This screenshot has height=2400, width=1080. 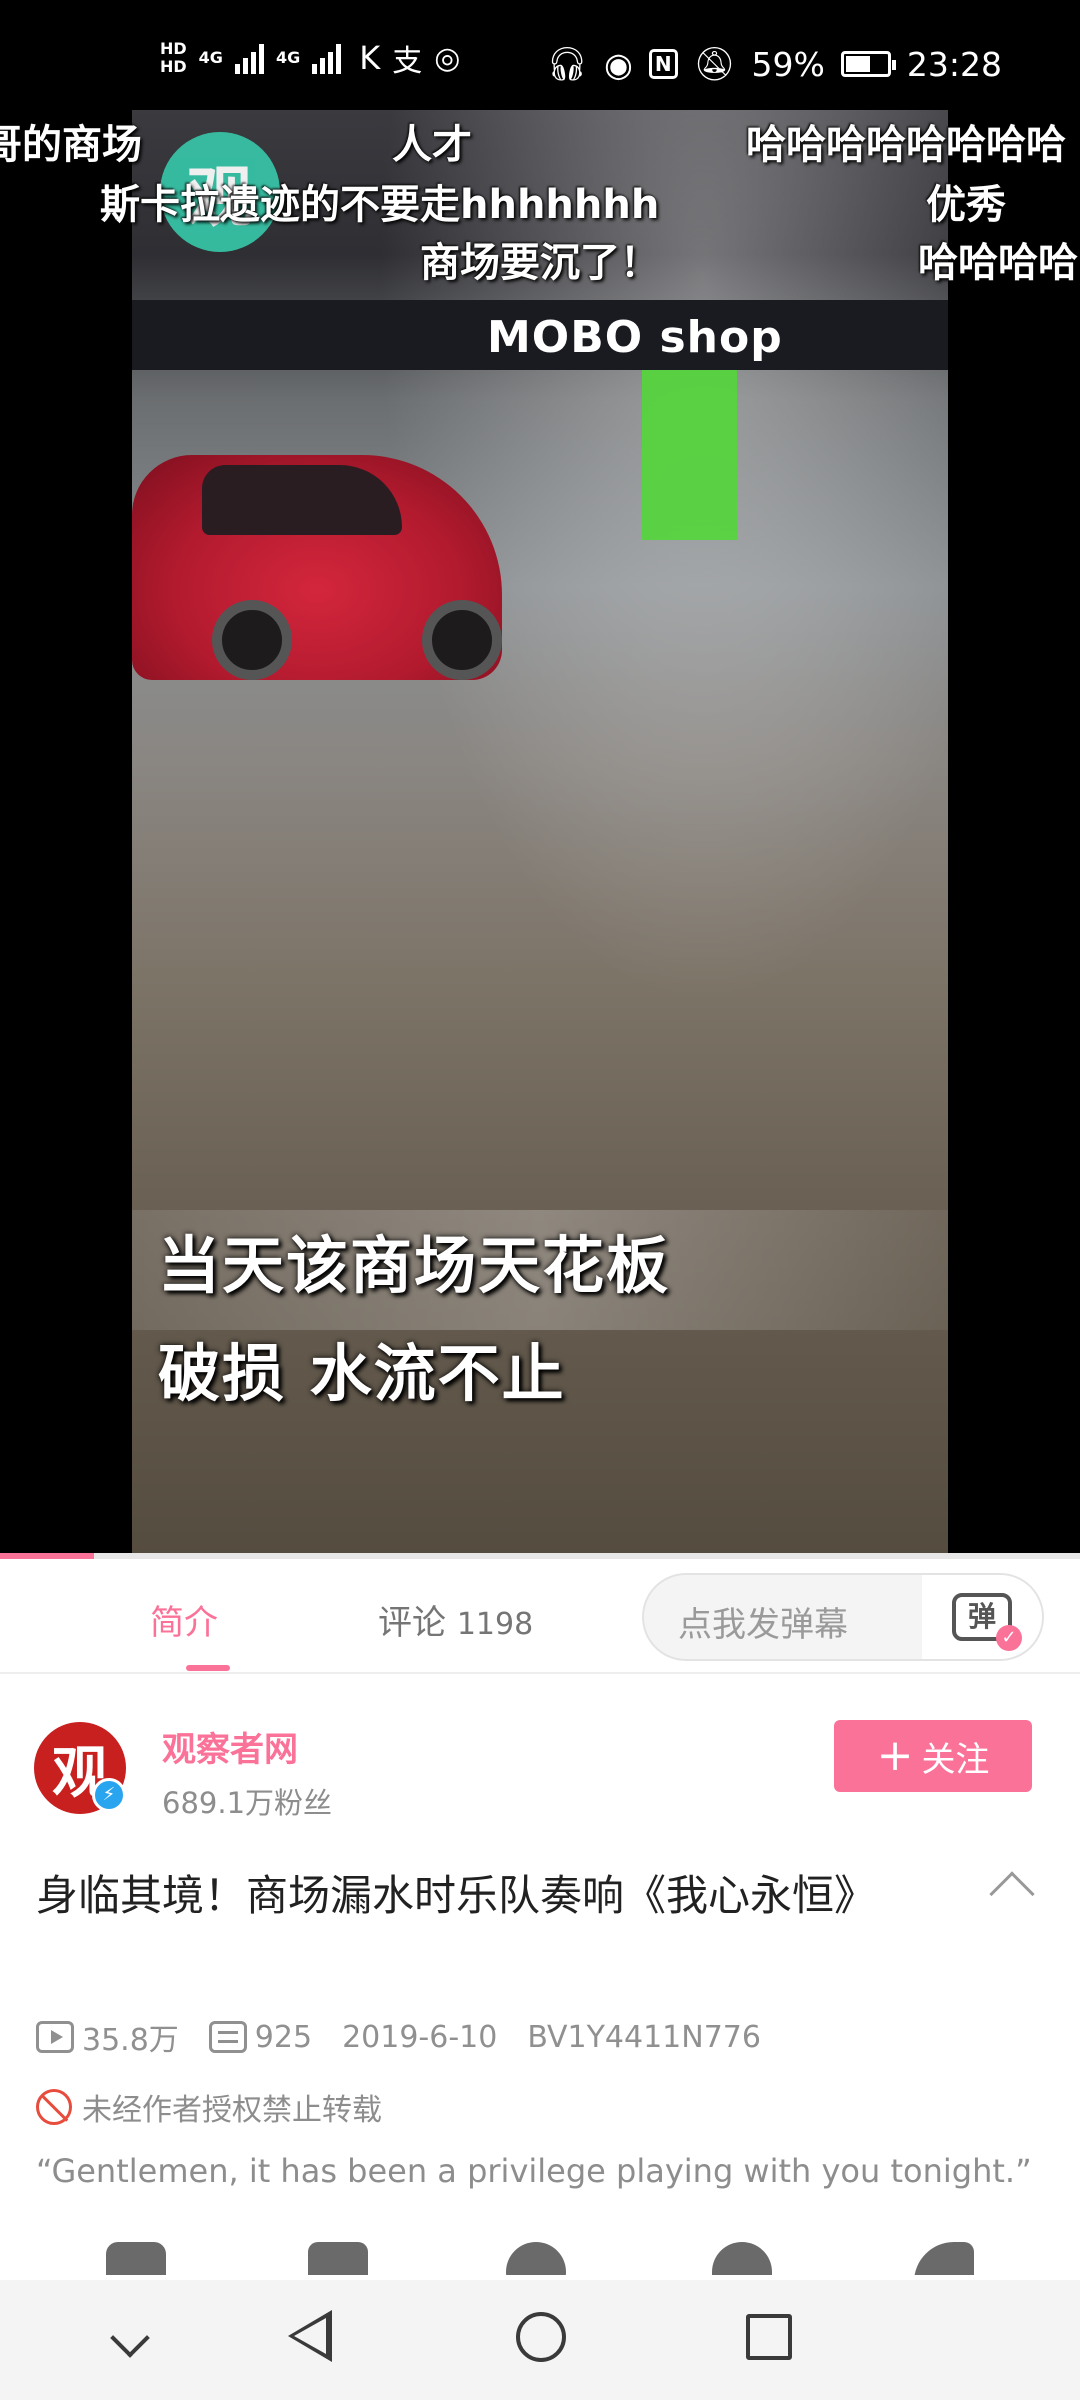 What do you see at coordinates (412, 1623) in the screenshot?
I see `tab-comments-label: 评论` at bounding box center [412, 1623].